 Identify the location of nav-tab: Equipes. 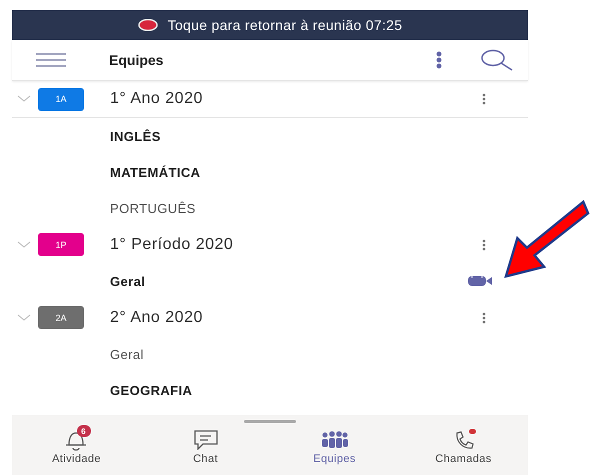
(335, 447).